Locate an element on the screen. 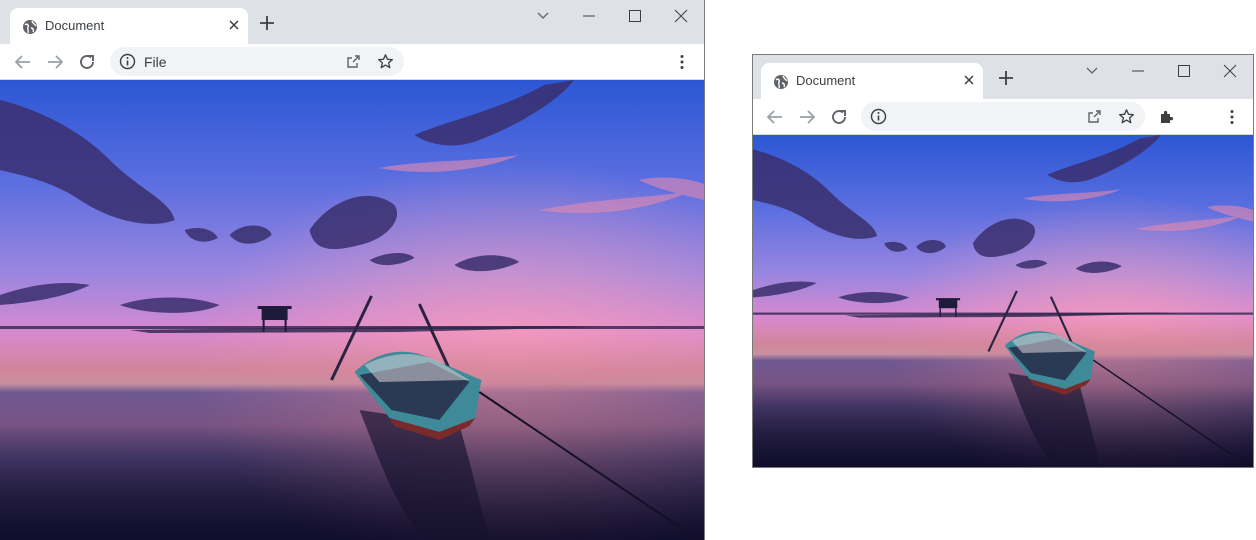 The height and width of the screenshot is (540, 1256). toolbar: File is located at coordinates (352, 62).